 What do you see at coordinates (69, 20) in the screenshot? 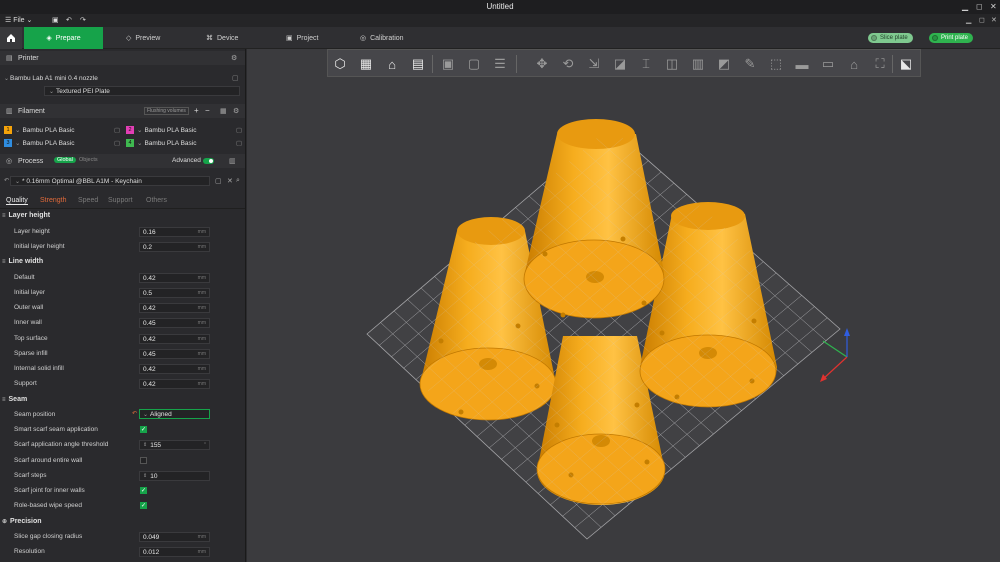
I see `undo-icon: ↶` at bounding box center [69, 20].